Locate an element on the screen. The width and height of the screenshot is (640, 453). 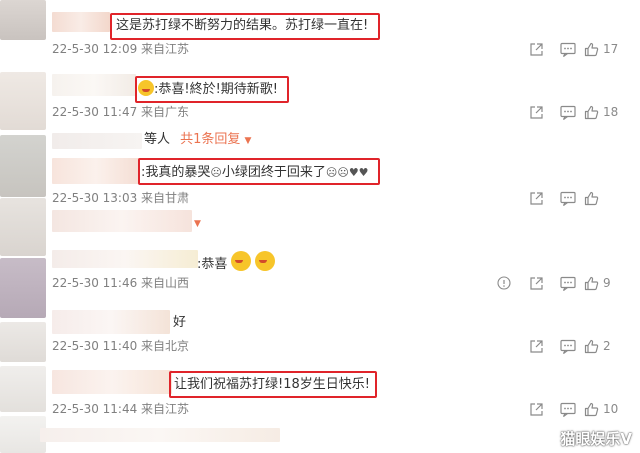
comment-actions: 18 is located at coordinates (573, 112).